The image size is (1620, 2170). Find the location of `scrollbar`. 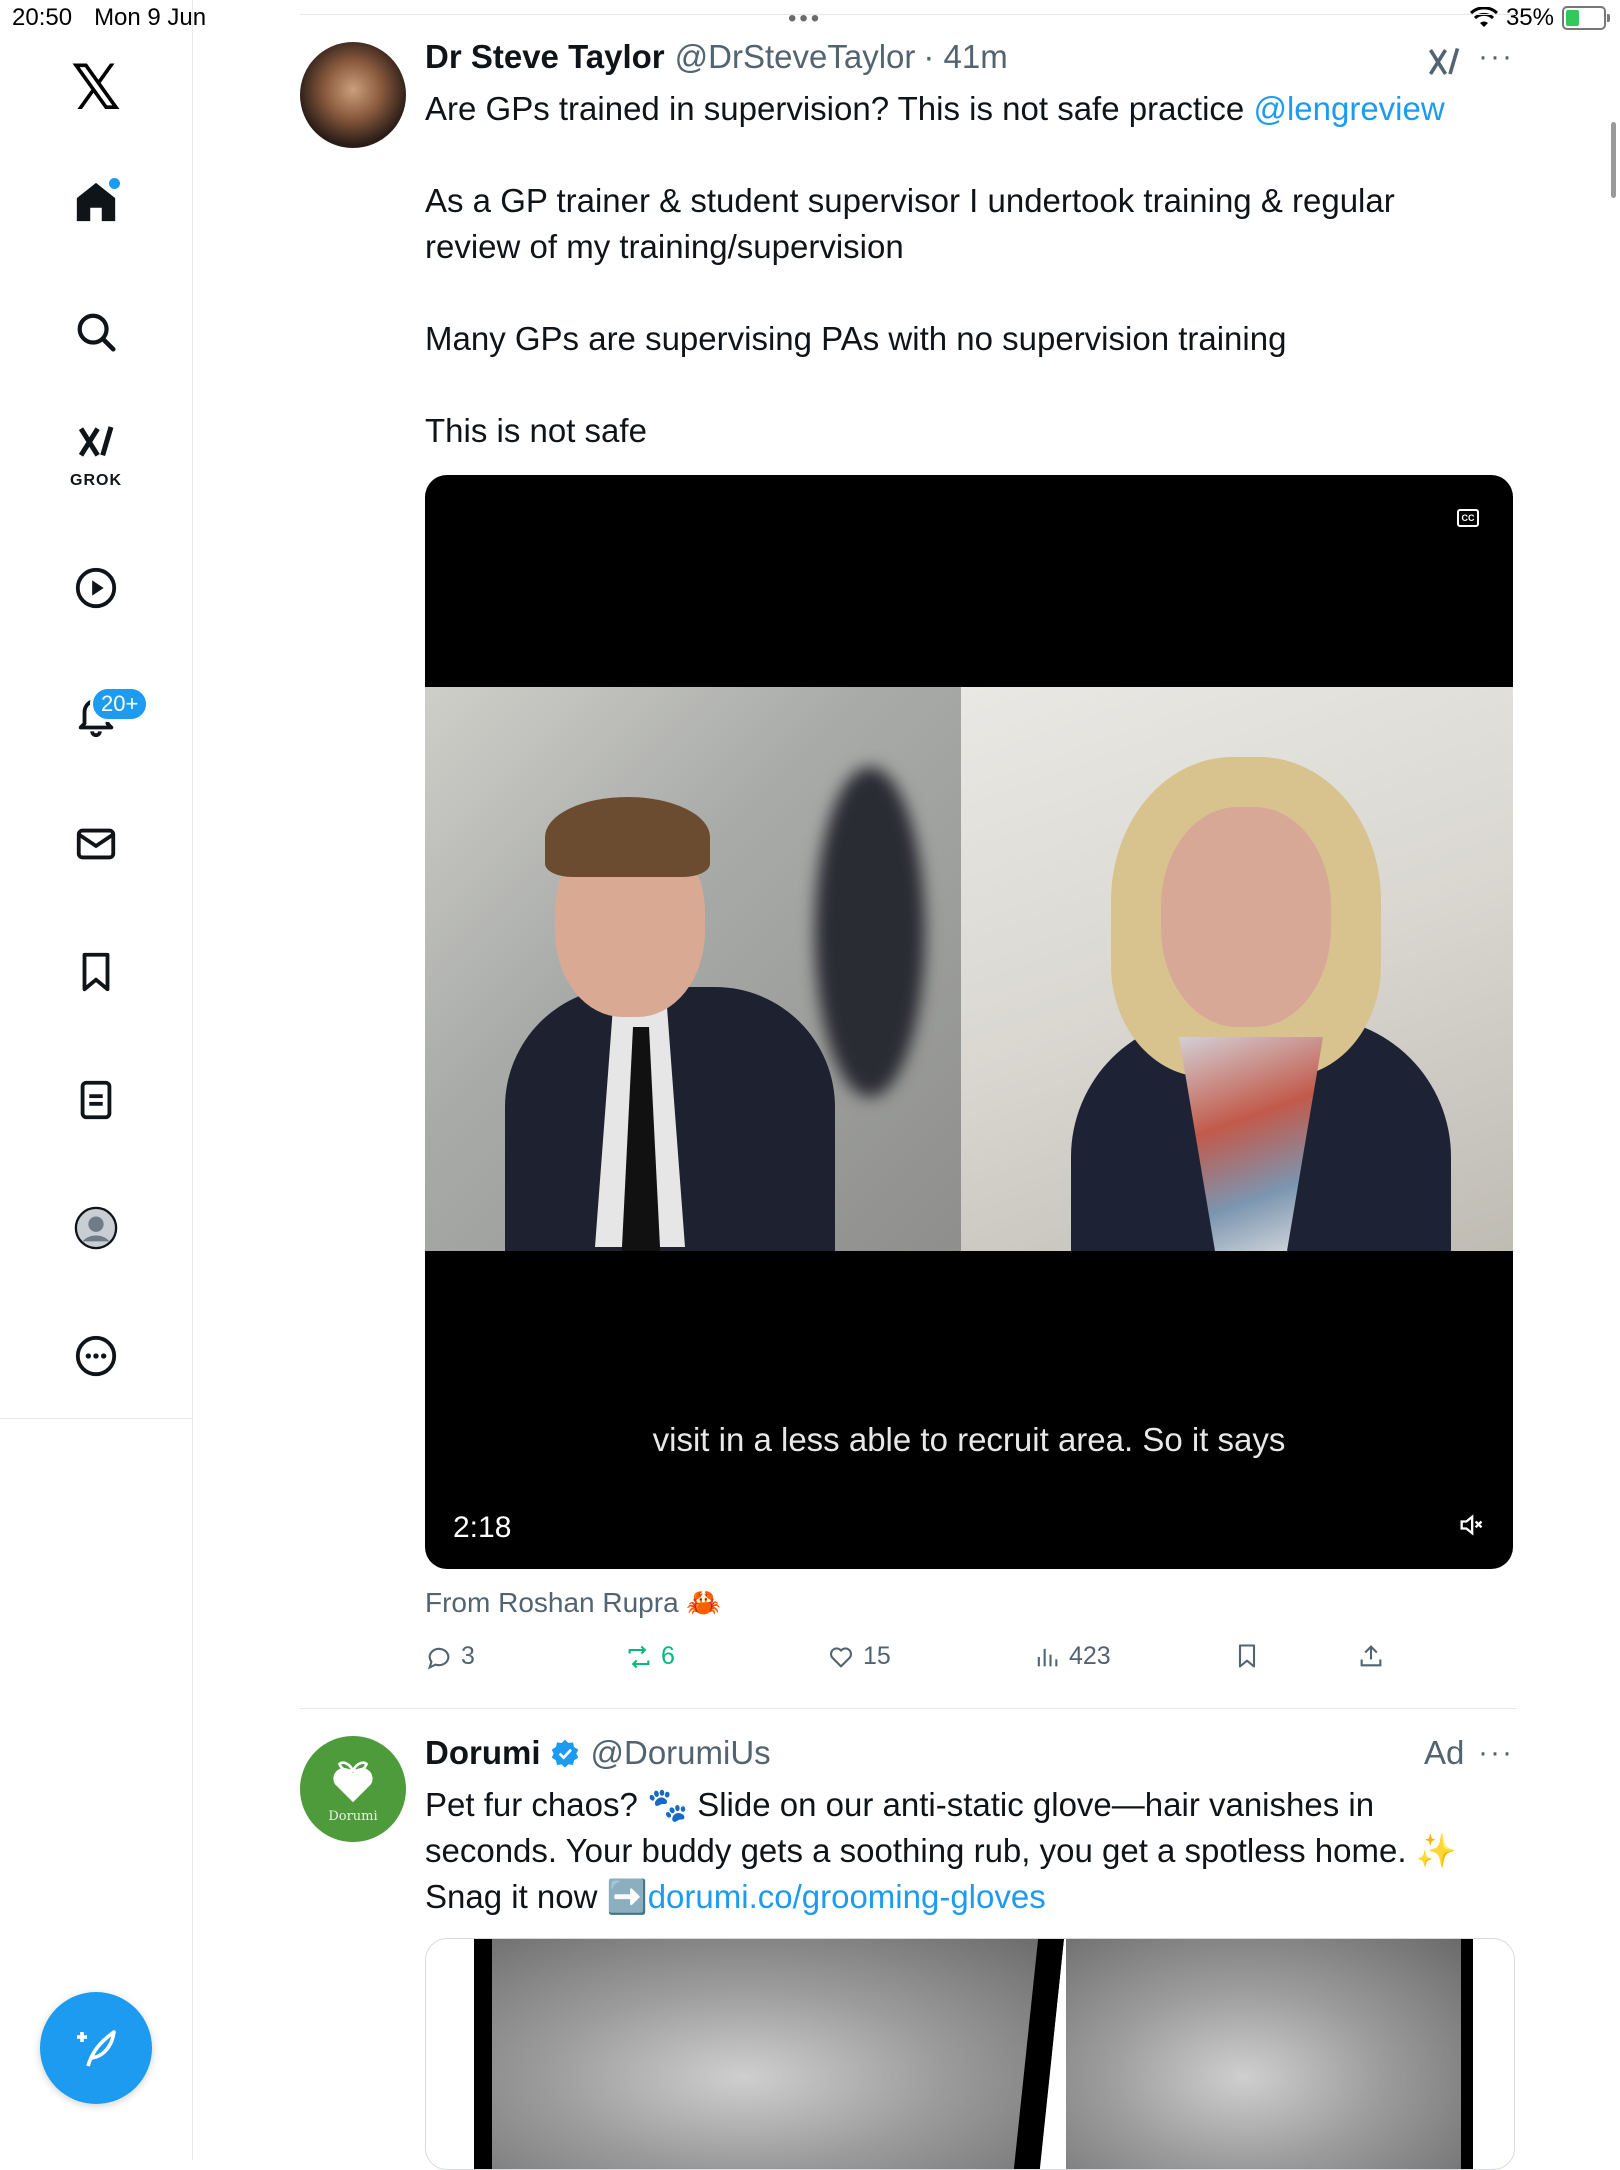

scrollbar is located at coordinates (1613, 160).